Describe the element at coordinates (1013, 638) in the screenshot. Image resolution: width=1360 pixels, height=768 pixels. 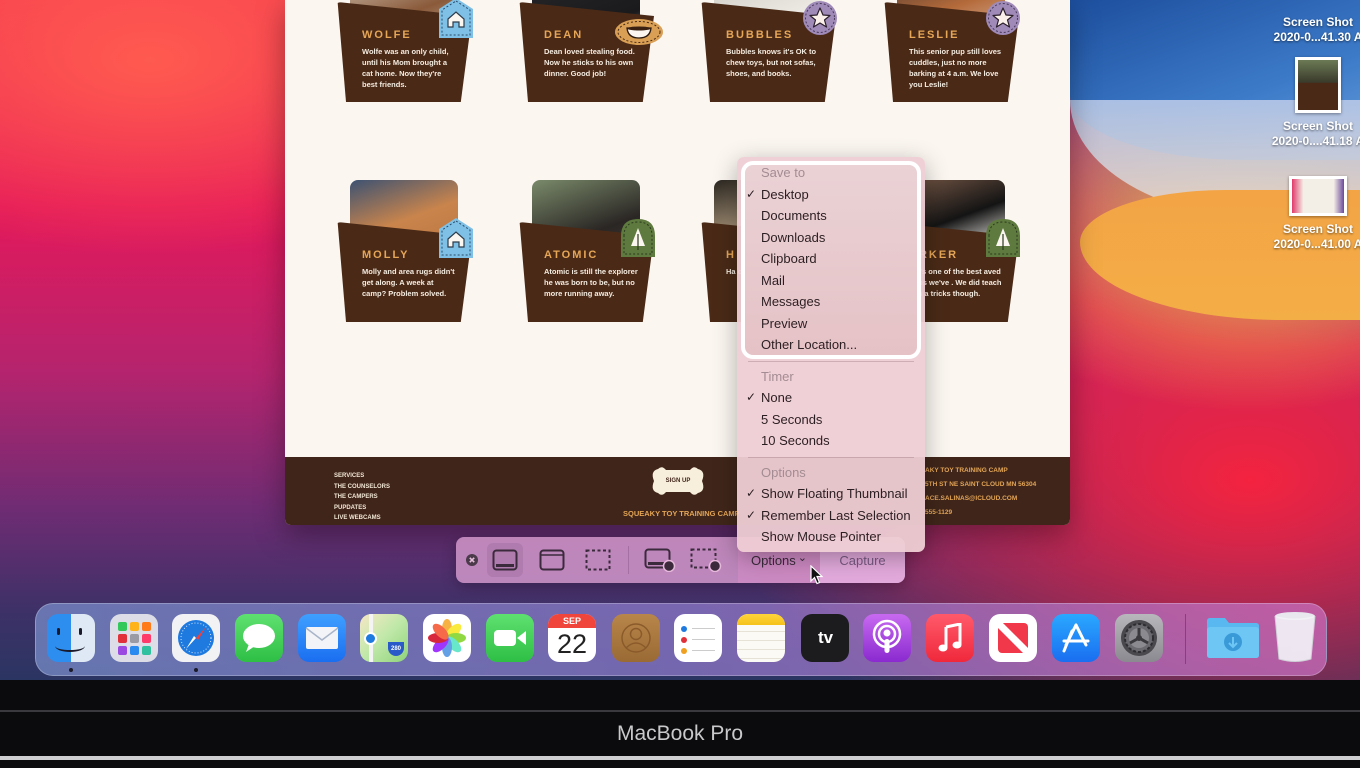
I see `dock-app-news` at that location.